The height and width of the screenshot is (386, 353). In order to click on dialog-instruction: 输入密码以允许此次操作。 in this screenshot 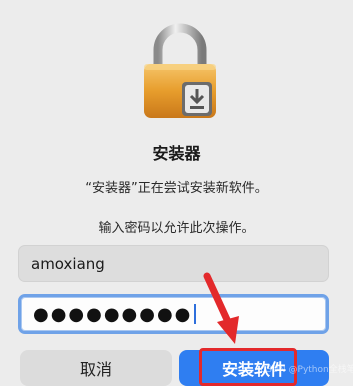, I will do `click(176, 228)`.